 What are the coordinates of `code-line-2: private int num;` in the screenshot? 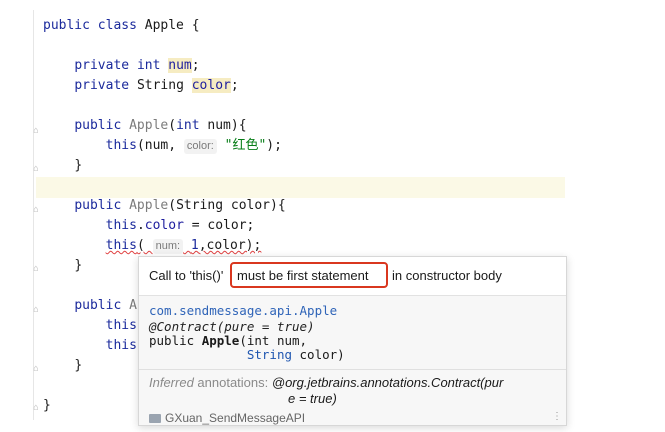 It's located at (121, 66).